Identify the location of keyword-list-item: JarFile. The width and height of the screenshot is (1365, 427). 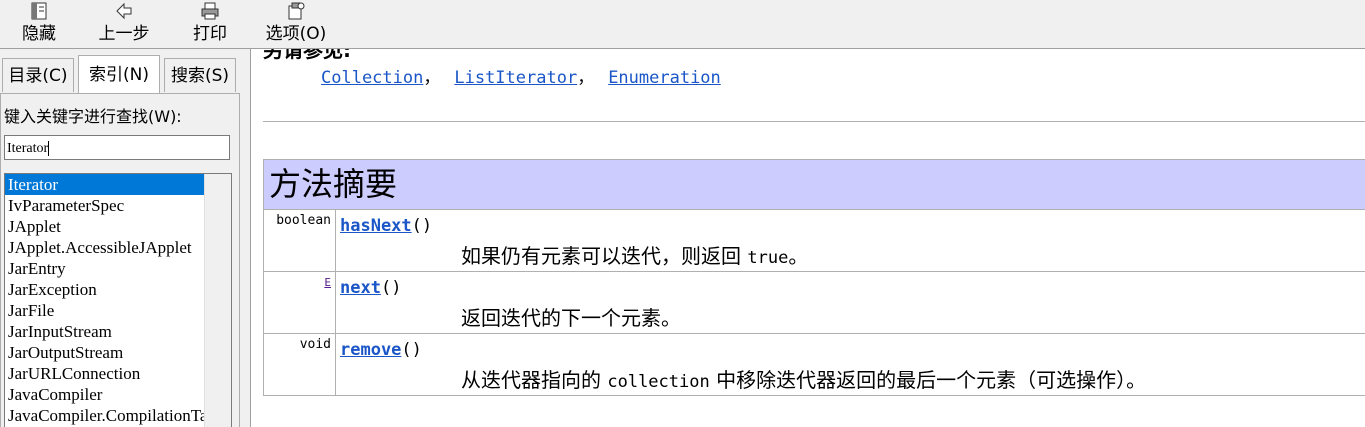
(104, 310).